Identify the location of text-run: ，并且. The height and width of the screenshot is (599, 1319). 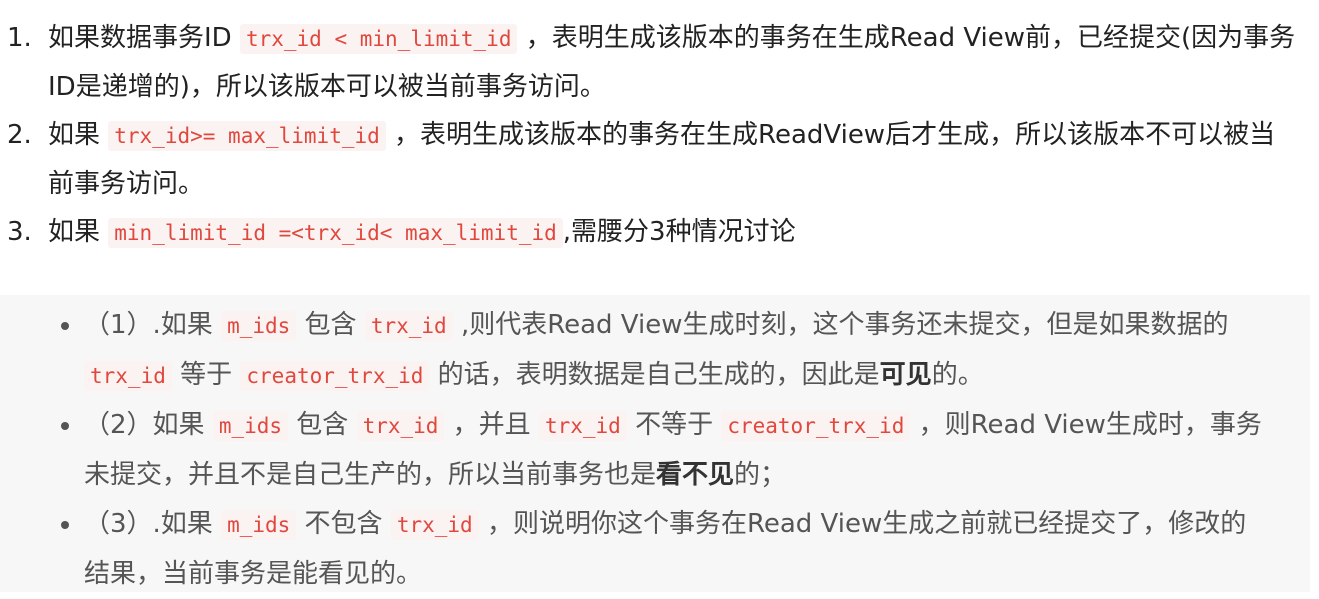
(491, 425).